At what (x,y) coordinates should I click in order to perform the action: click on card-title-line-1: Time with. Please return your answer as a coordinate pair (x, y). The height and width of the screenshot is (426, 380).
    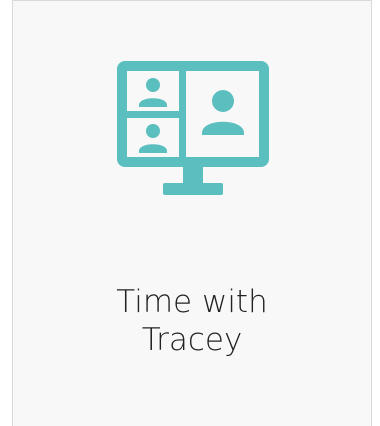
    Looking at the image, I should click on (192, 302).